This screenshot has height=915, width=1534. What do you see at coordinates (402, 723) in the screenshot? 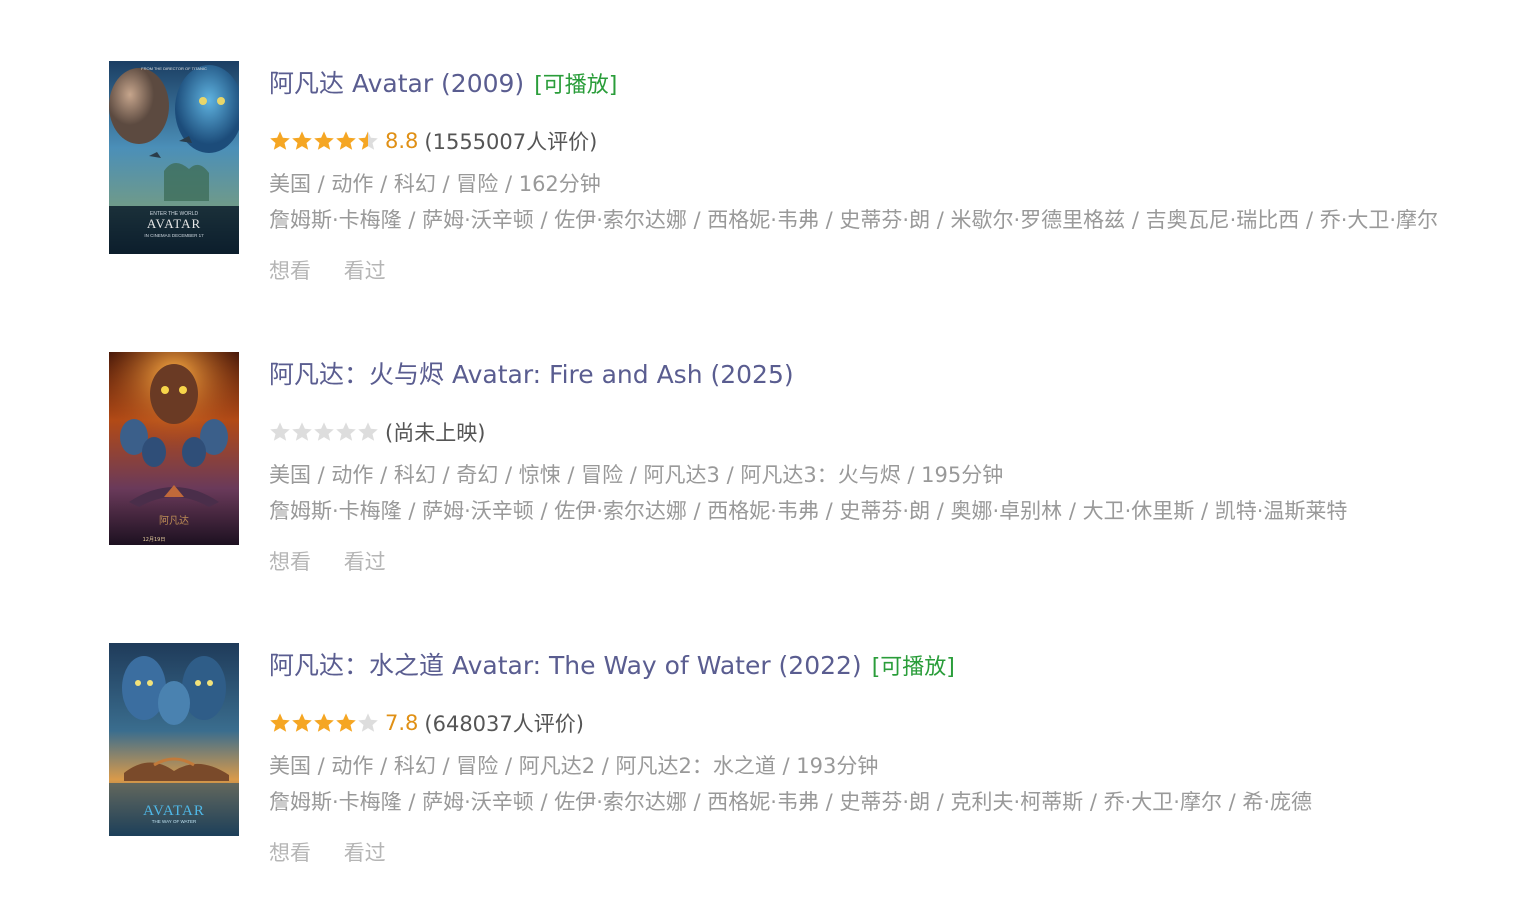
I see `rating-score: 7.8` at bounding box center [402, 723].